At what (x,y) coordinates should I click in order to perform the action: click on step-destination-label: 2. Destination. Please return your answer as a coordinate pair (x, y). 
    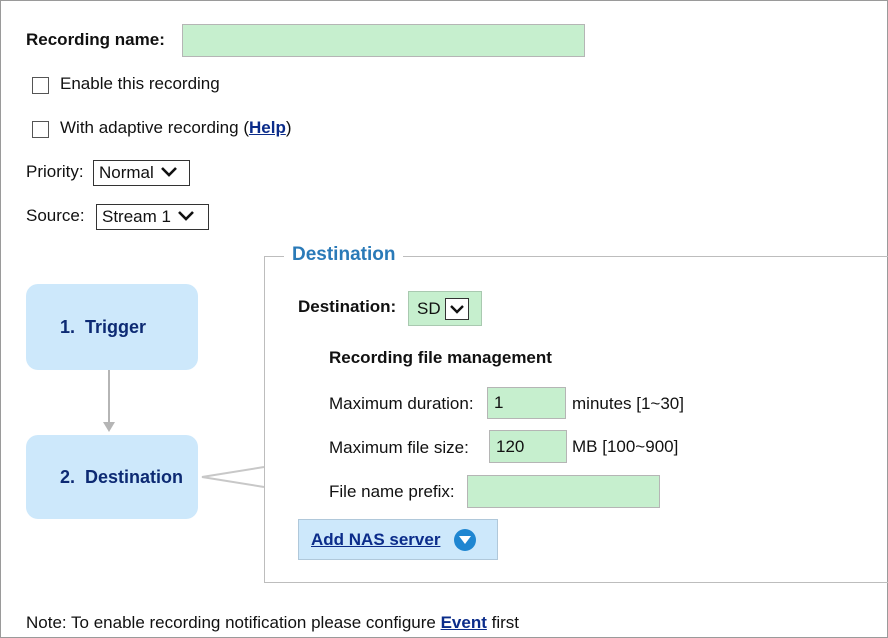
    Looking at the image, I should click on (122, 476).